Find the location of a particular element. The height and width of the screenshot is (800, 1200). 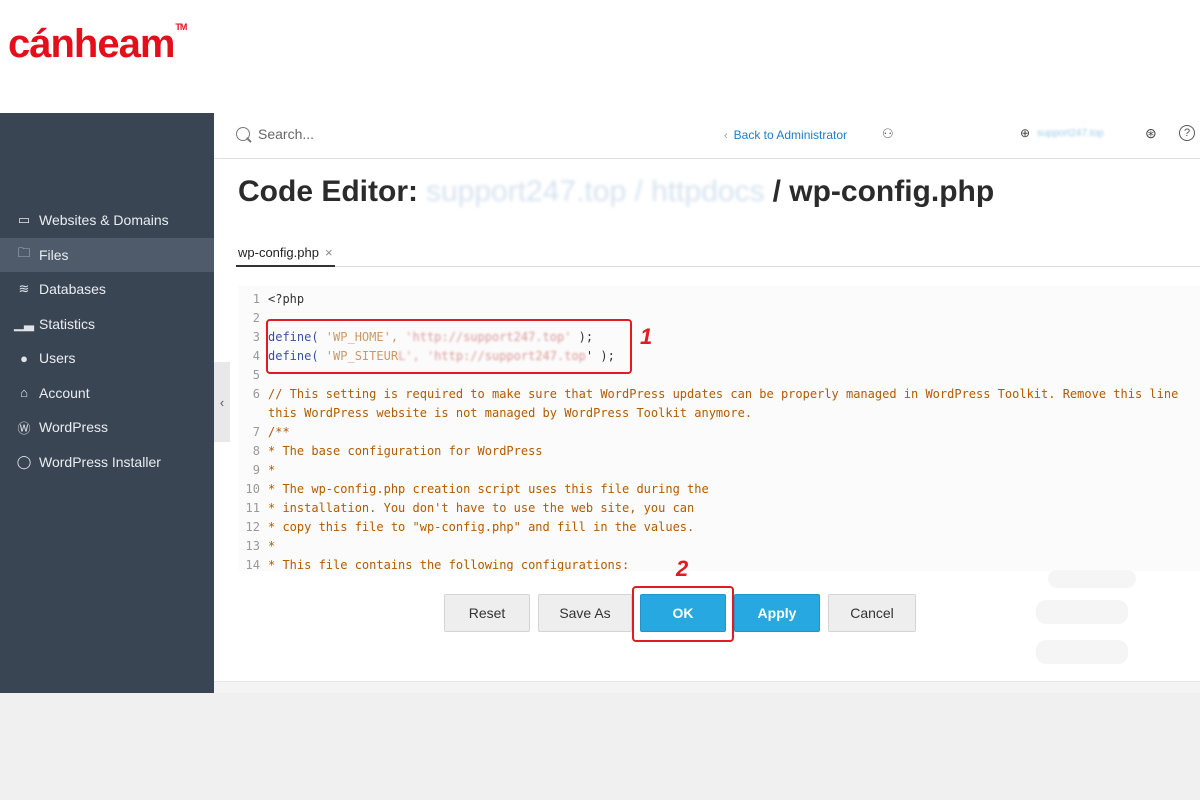

code-line: 2 is located at coordinates (256, 318).